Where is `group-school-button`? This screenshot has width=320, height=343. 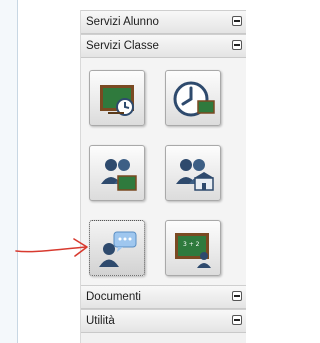 group-school-button is located at coordinates (193, 173).